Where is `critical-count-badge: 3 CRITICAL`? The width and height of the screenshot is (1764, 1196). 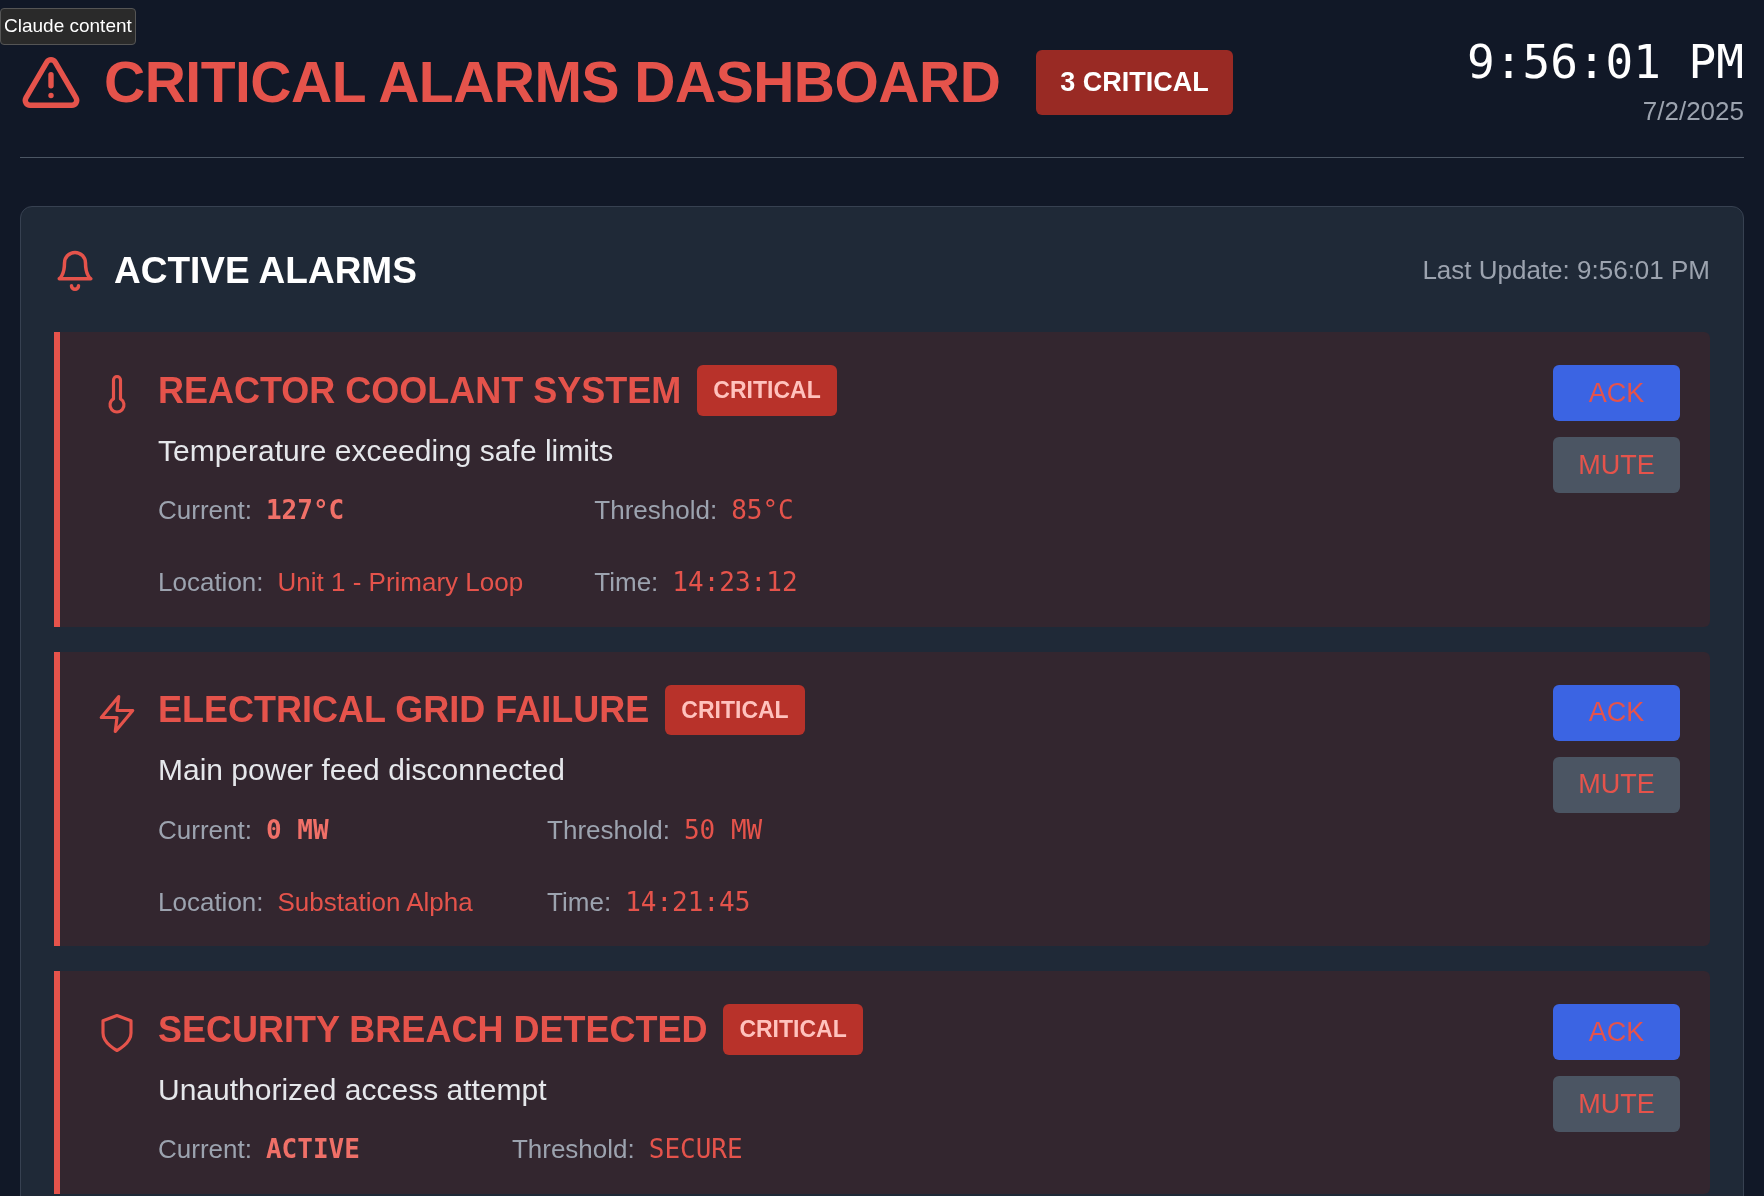 critical-count-badge: 3 CRITICAL is located at coordinates (1134, 82).